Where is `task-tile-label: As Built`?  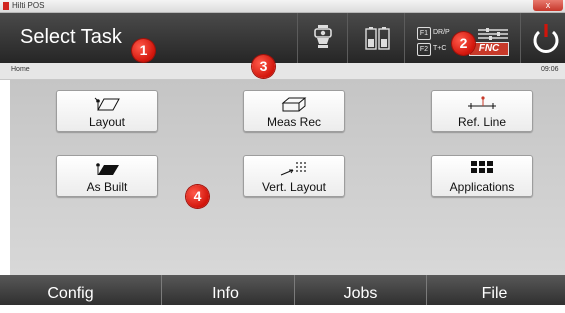 task-tile-label: As Built is located at coordinates (107, 187).